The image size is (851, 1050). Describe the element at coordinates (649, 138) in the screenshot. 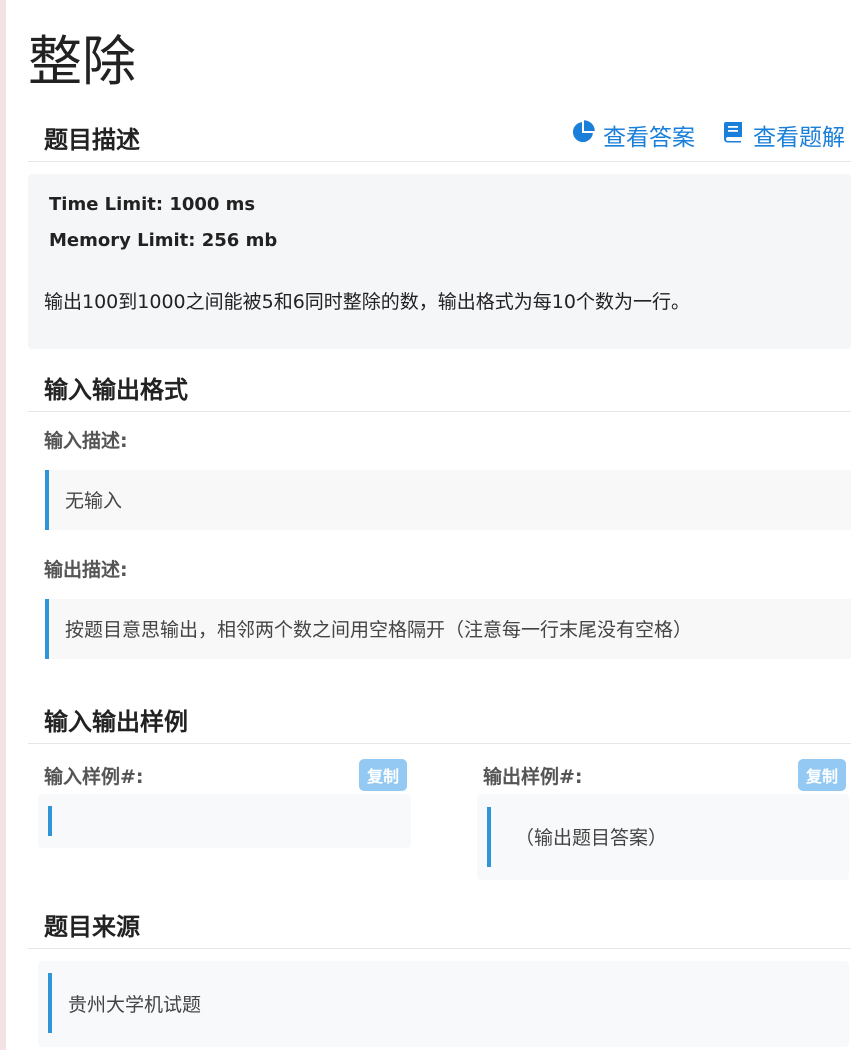

I see `view-answer-label: 查看答案` at that location.